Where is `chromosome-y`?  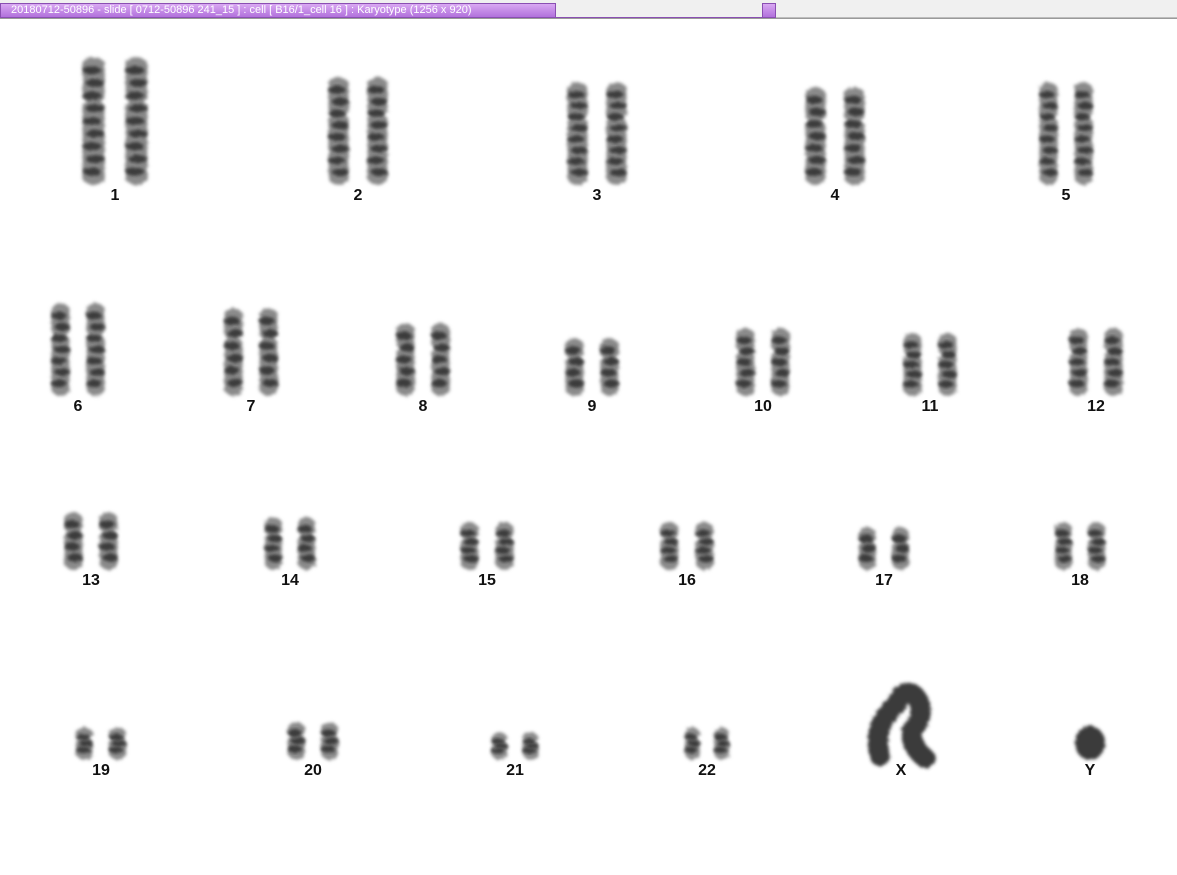 chromosome-y is located at coordinates (1090, 743).